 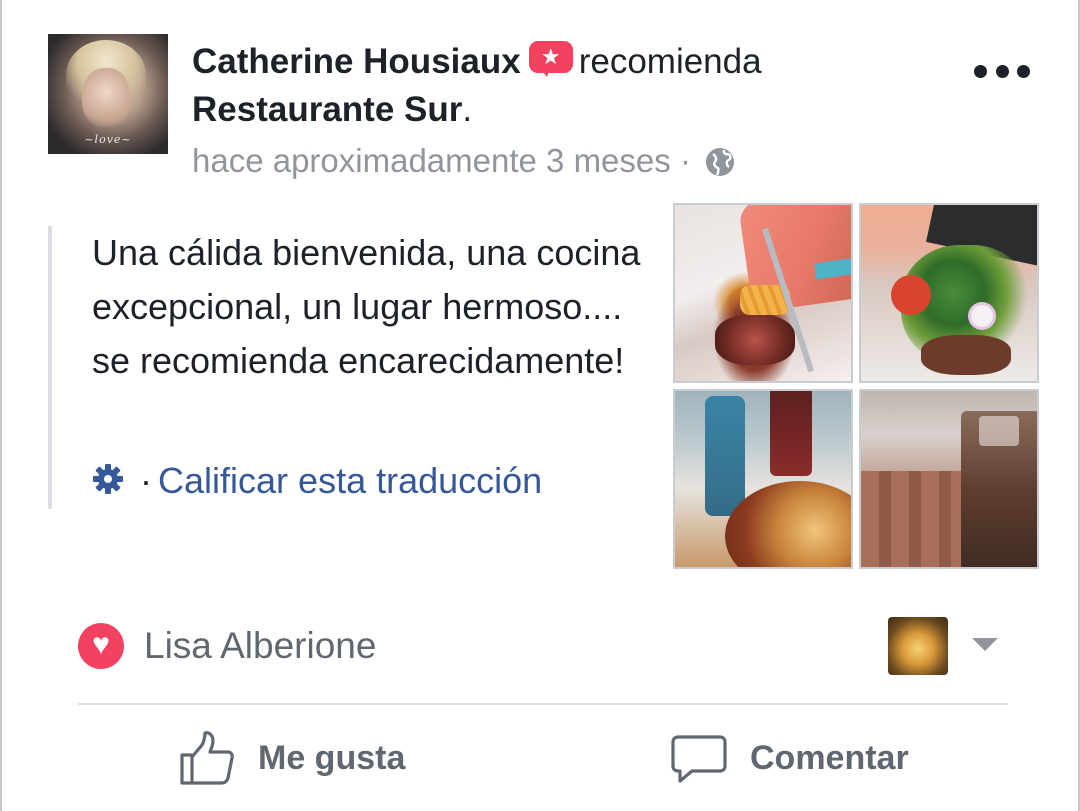 I want to click on divider, so click(x=543, y=704).